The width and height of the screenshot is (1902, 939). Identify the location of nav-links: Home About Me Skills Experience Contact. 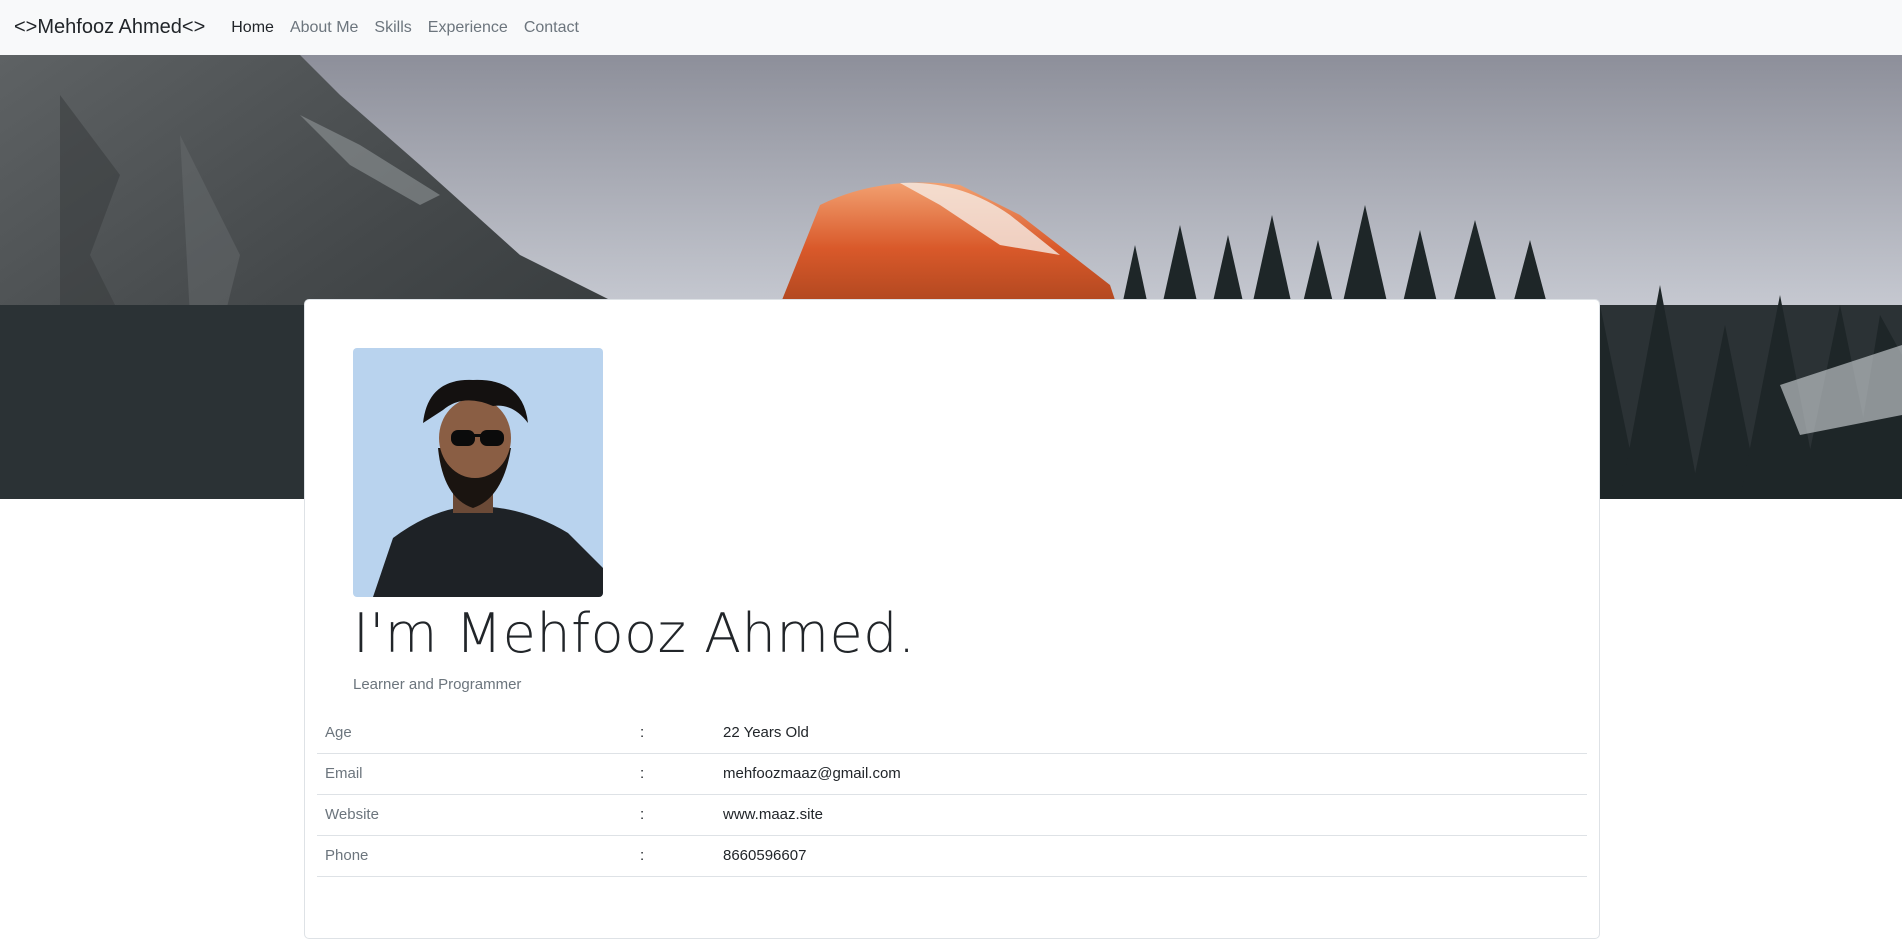
(413, 28).